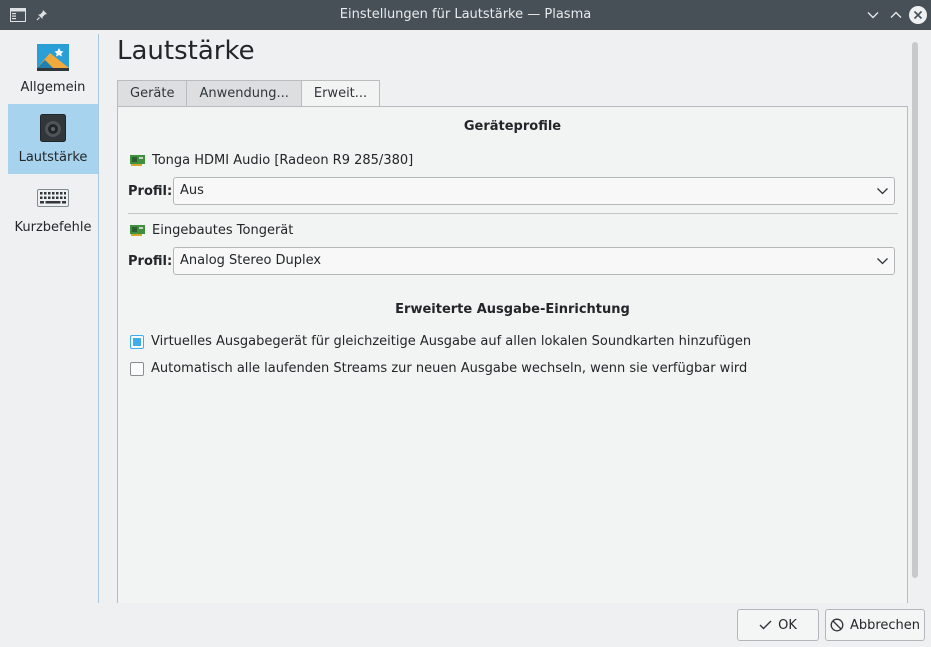 The image size is (931, 647). I want to click on window-title: Einstellungen für Lautstärke — Plasma, so click(465, 14).